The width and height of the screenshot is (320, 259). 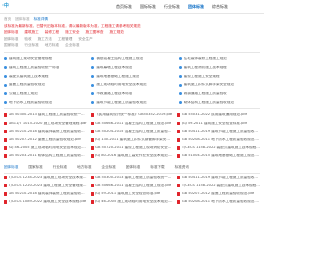 I want to click on file-link: T/CECS 1234-2023 建筑施工现场安全技术规程.pdf, so click(x=45, y=177).